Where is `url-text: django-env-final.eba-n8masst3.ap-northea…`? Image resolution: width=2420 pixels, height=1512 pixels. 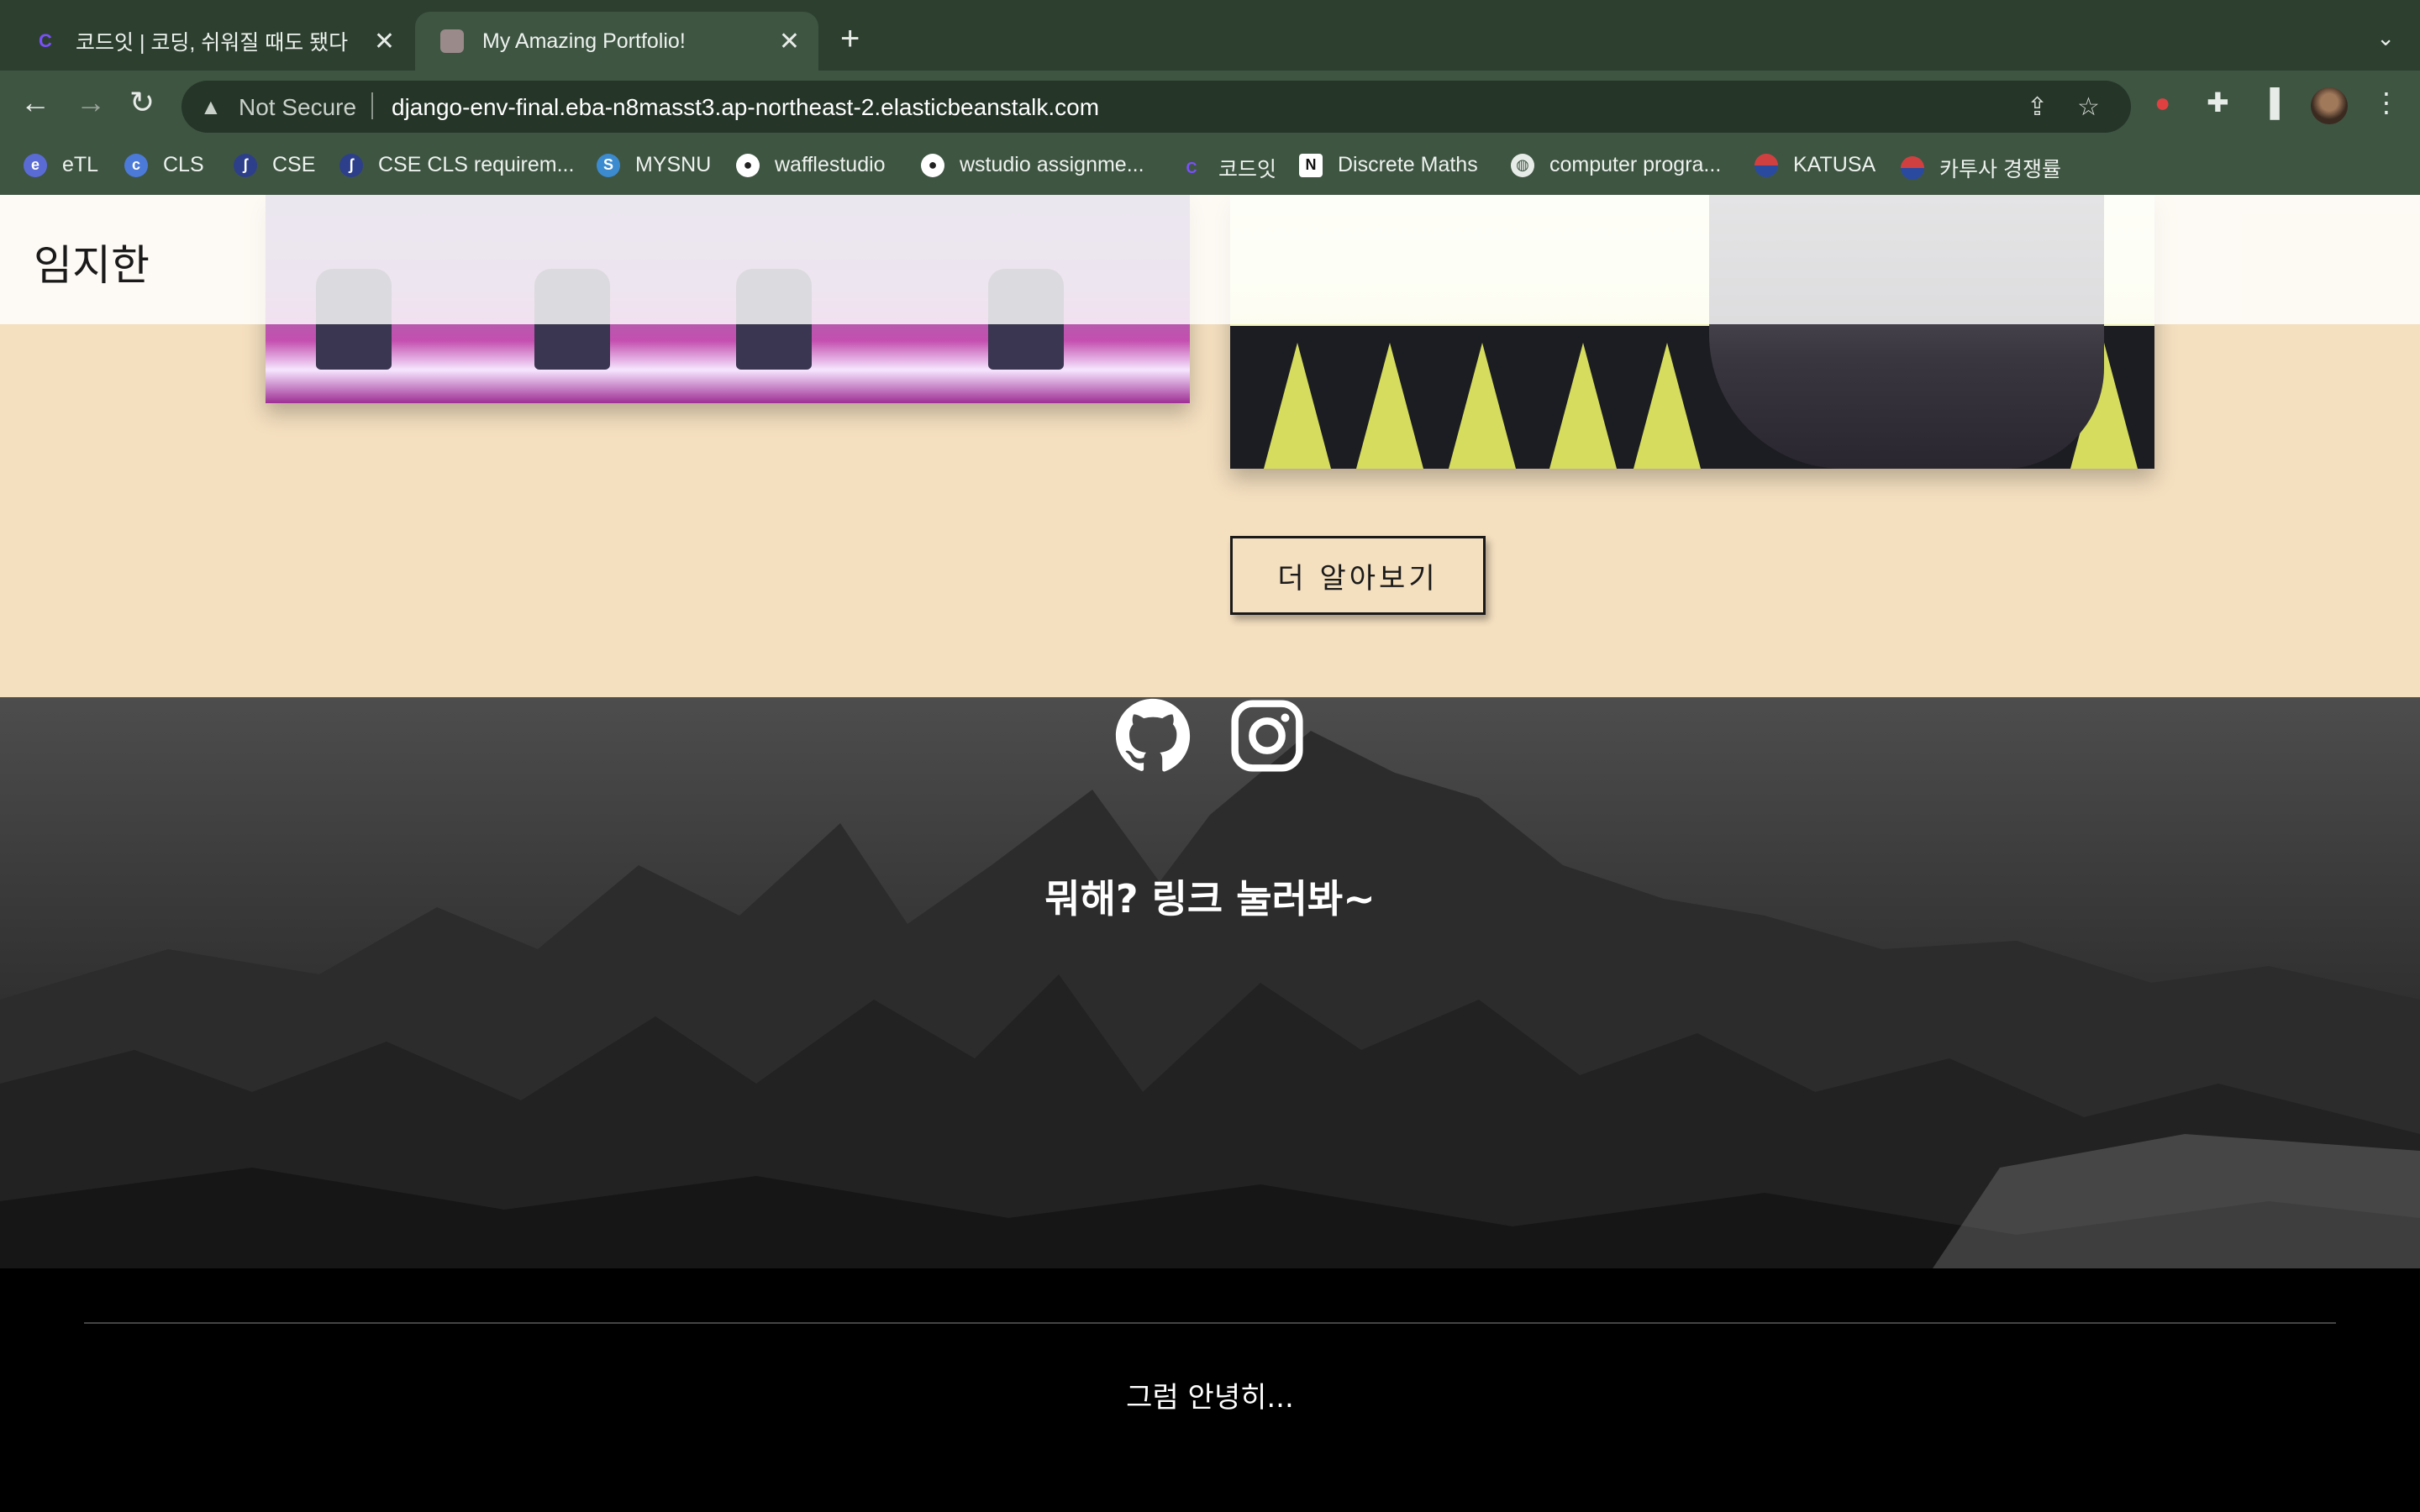
url-text: django-env-final.eba-n8masst3.ap-northea… is located at coordinates (746, 107).